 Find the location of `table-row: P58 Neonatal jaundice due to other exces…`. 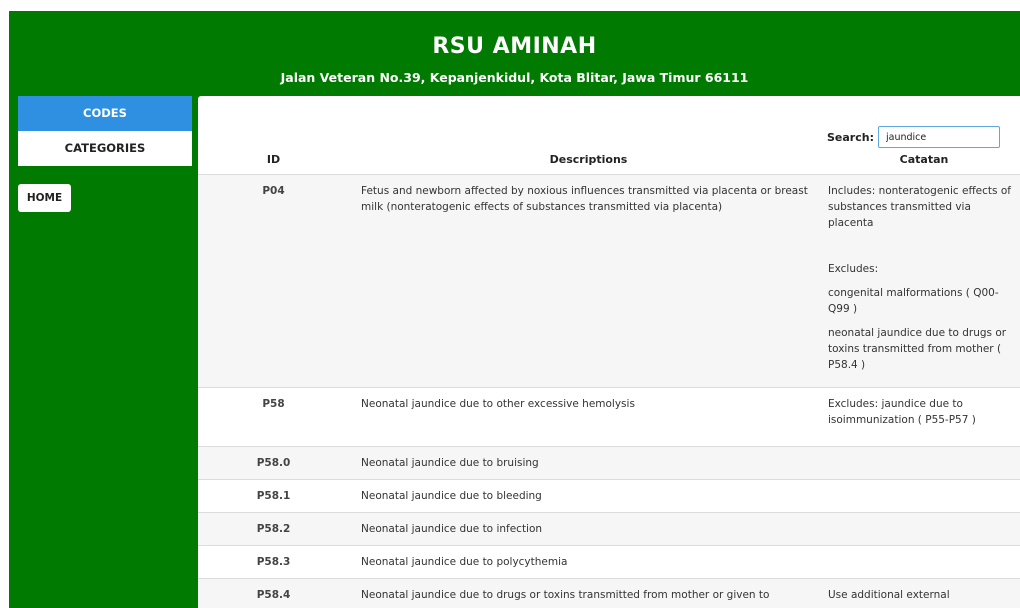

table-row: P58 Neonatal jaundice due to other exces… is located at coordinates (609, 417).